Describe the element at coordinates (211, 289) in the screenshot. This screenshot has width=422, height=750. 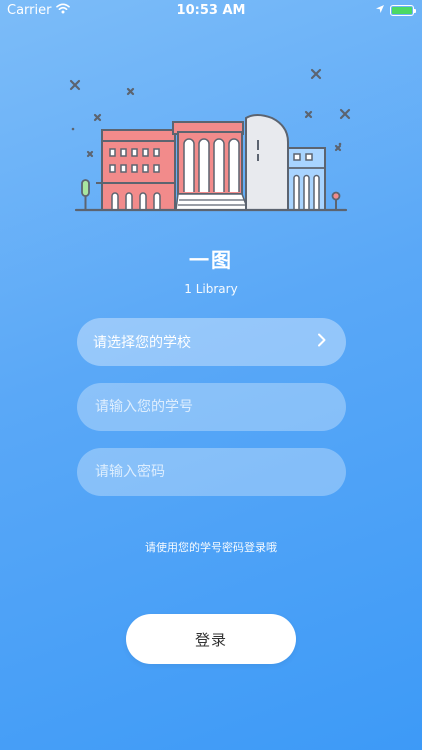
I see `app-subtitle: 1 Library` at that location.